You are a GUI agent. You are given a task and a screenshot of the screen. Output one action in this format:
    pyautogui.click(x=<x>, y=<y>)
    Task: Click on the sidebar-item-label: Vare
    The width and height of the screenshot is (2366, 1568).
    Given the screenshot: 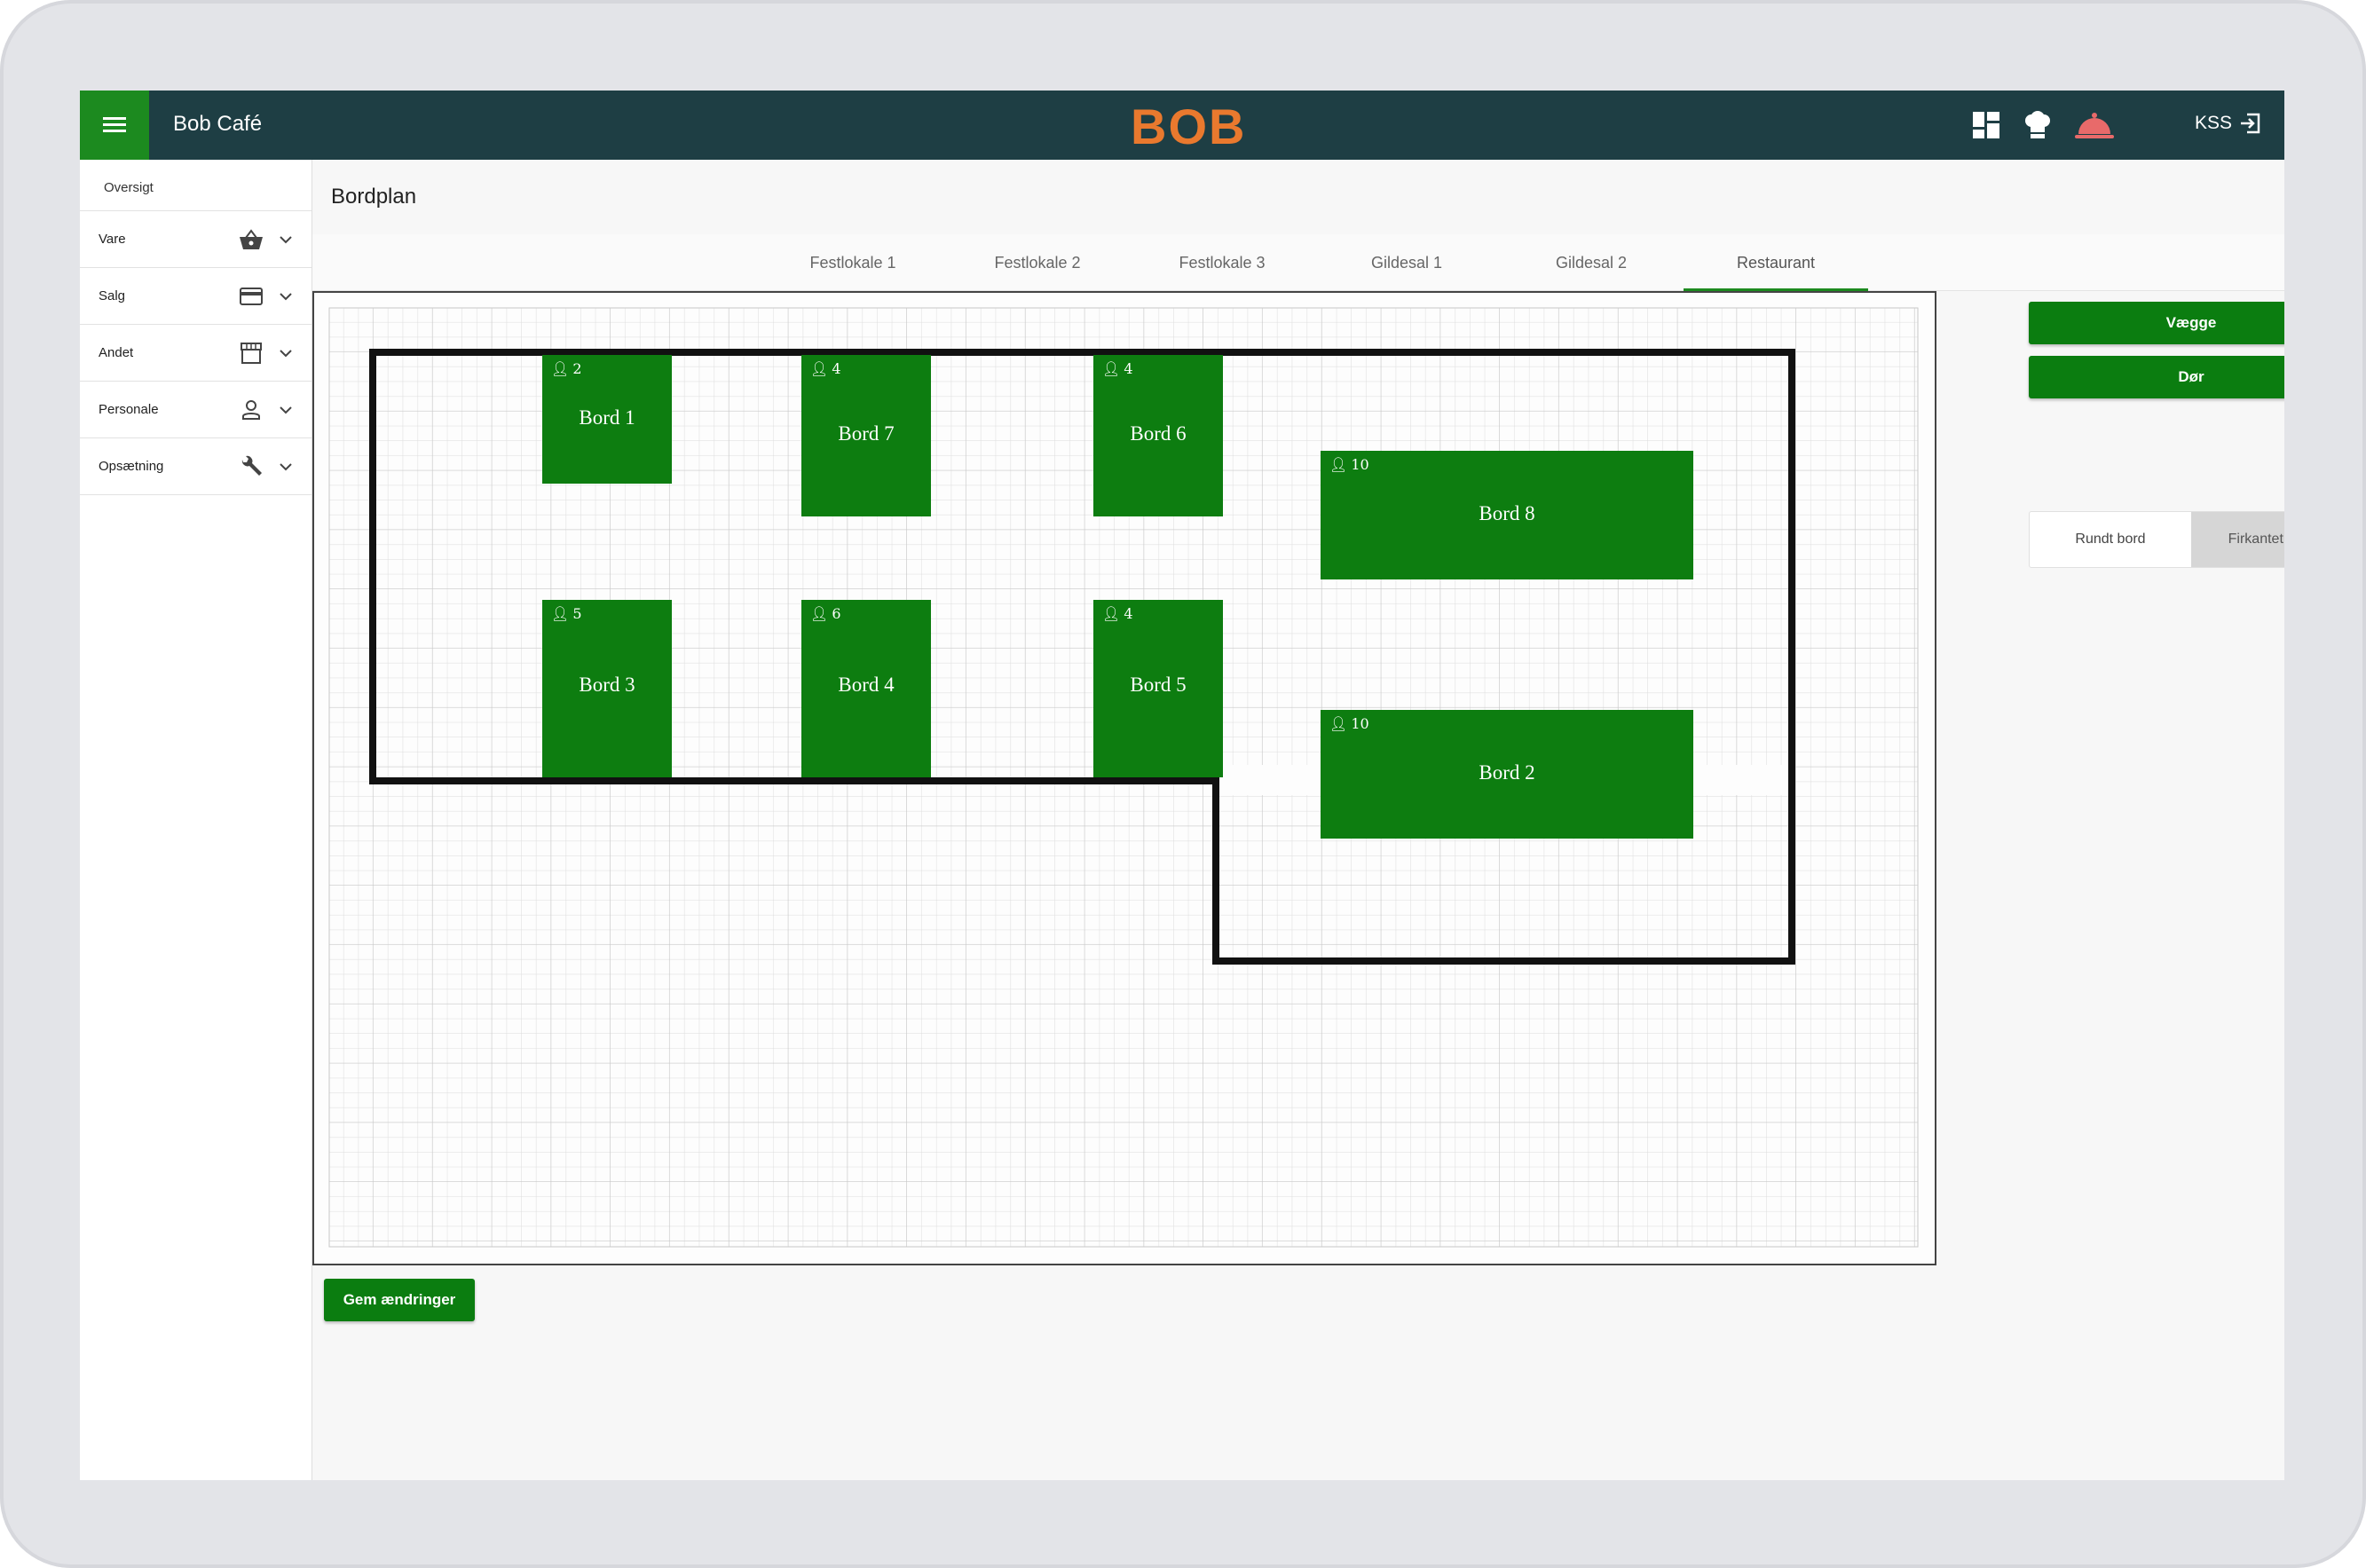 What is the action you would take?
    pyautogui.click(x=112, y=239)
    